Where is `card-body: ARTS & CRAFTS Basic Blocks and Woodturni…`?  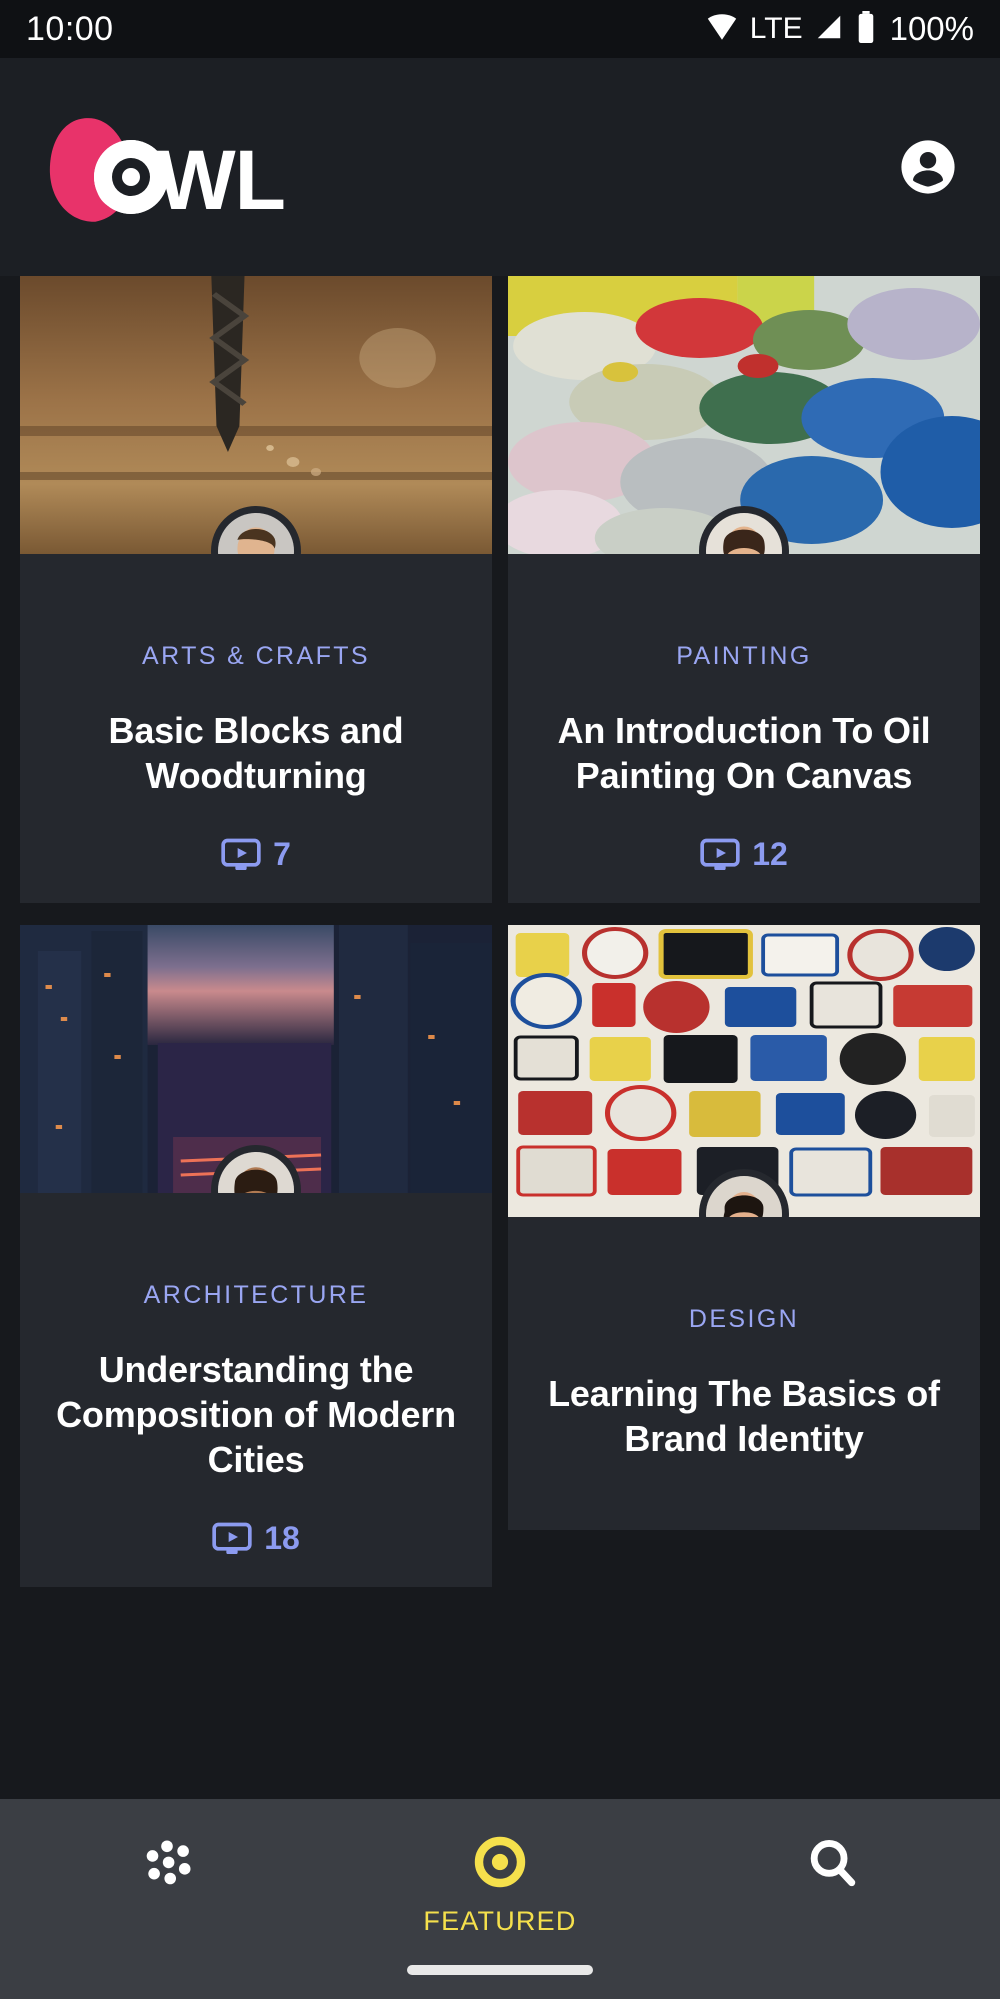 card-body: ARTS & CRAFTS Basic Blocks and Woodturni… is located at coordinates (256, 728).